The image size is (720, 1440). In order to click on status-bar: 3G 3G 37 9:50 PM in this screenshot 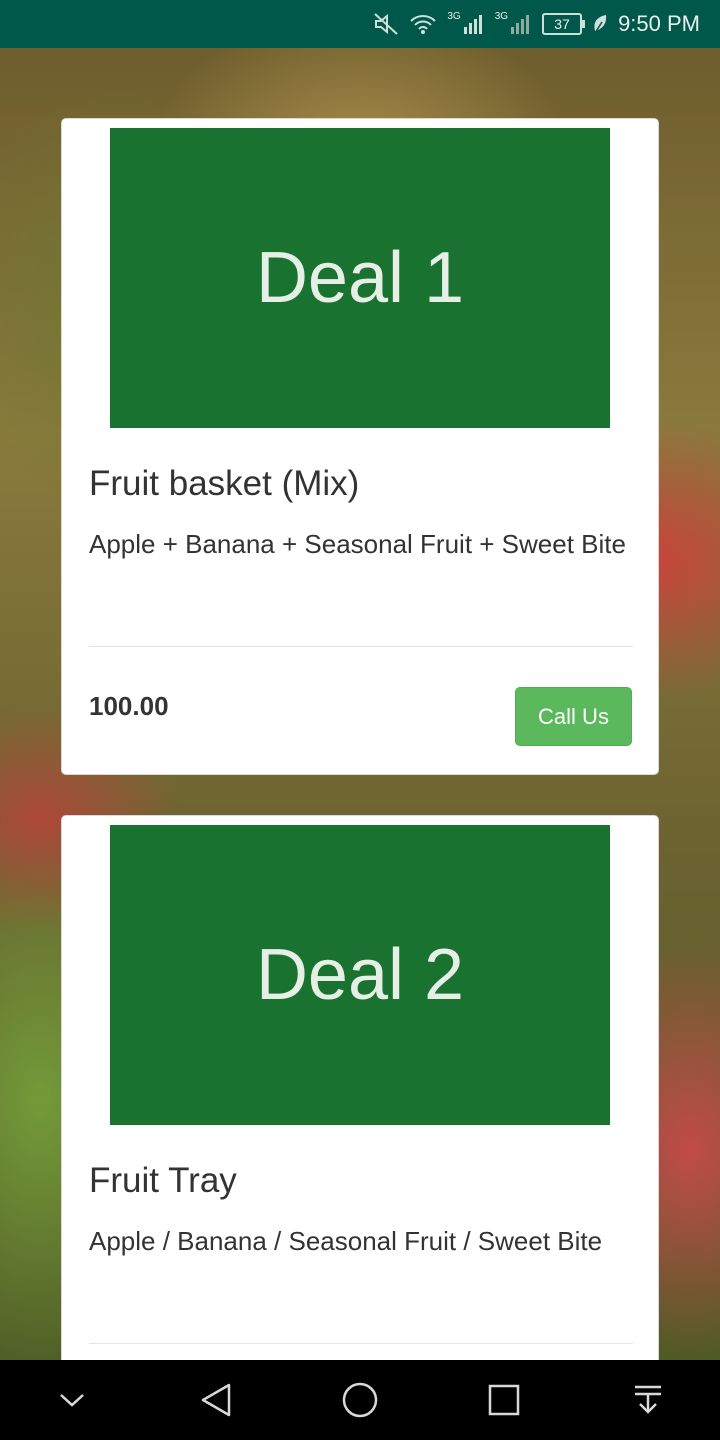, I will do `click(360, 24)`.